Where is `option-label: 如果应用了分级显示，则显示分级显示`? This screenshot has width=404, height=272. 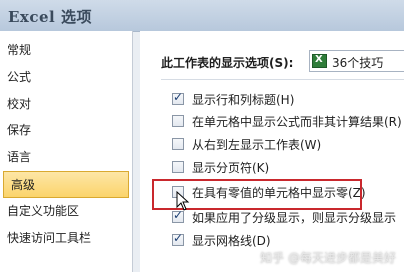
option-label: 如果应用了分级显示，则显示分级显示 is located at coordinates (294, 218).